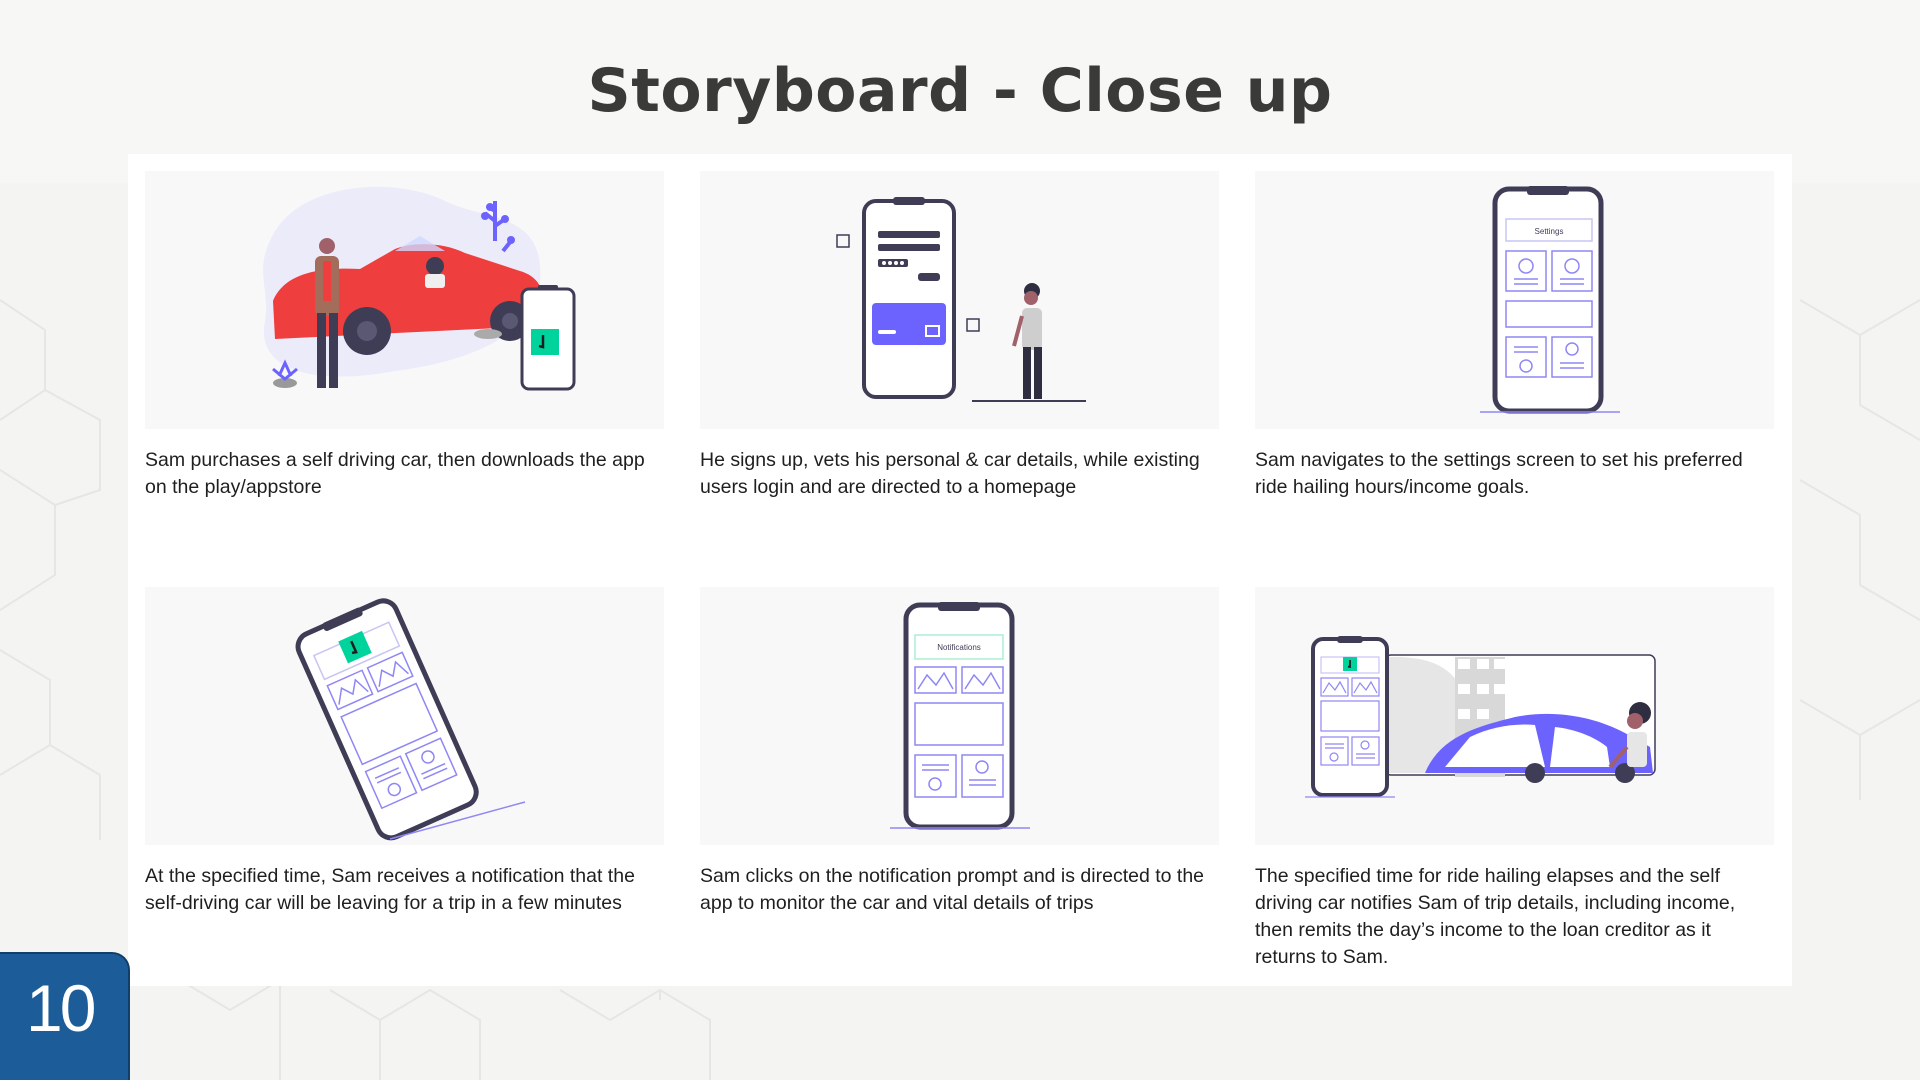 The height and width of the screenshot is (1080, 1920). I want to click on frame-4-illustration, so click(404, 716).